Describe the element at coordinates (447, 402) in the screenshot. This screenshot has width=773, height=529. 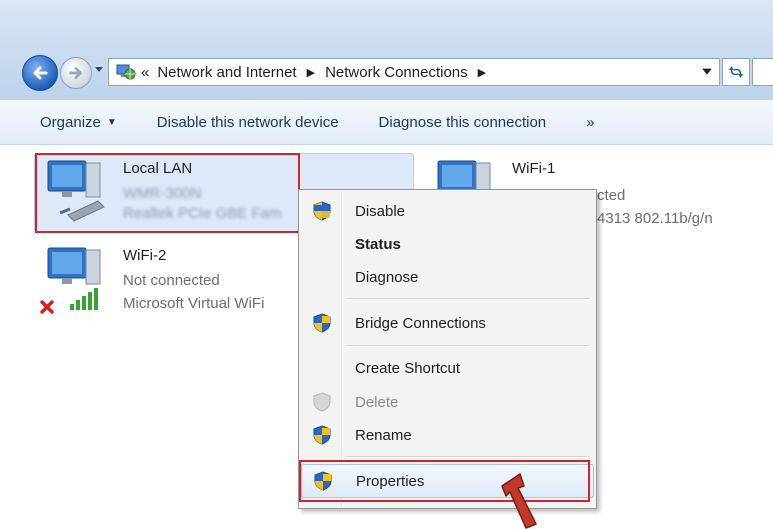
I see `menu-item-delete: Delete` at that location.